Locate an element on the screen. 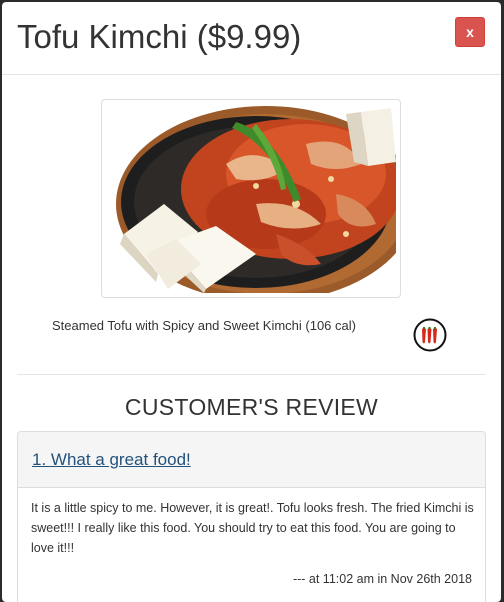 This screenshot has width=504, height=602. modal-title: Tofu Kimchi ($9.99) is located at coordinates (159, 36).